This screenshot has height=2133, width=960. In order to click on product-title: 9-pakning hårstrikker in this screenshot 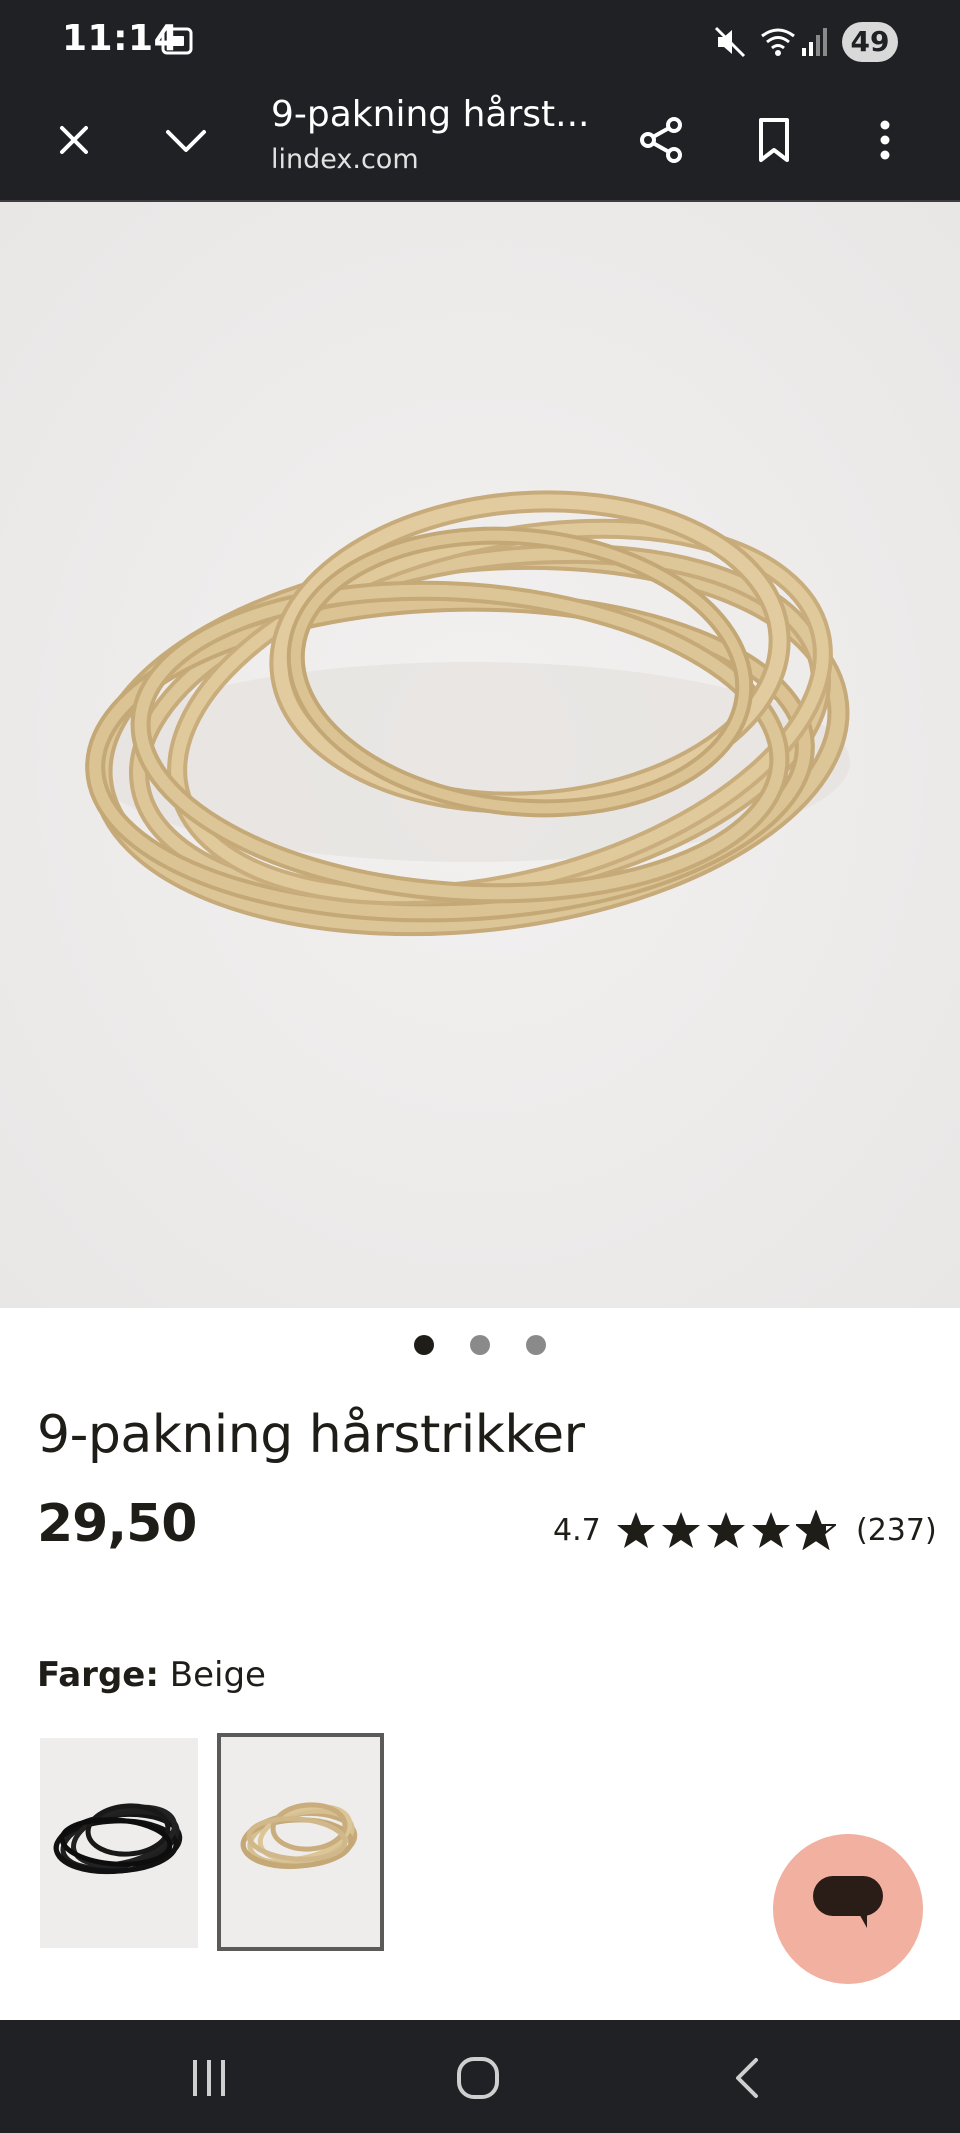, I will do `click(311, 1435)`.